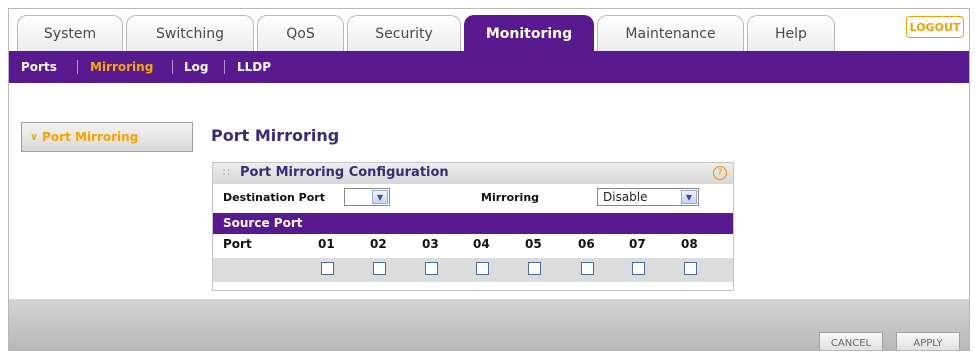 This screenshot has width=975, height=355. What do you see at coordinates (586, 244) in the screenshot?
I see `port-number: 06` at bounding box center [586, 244].